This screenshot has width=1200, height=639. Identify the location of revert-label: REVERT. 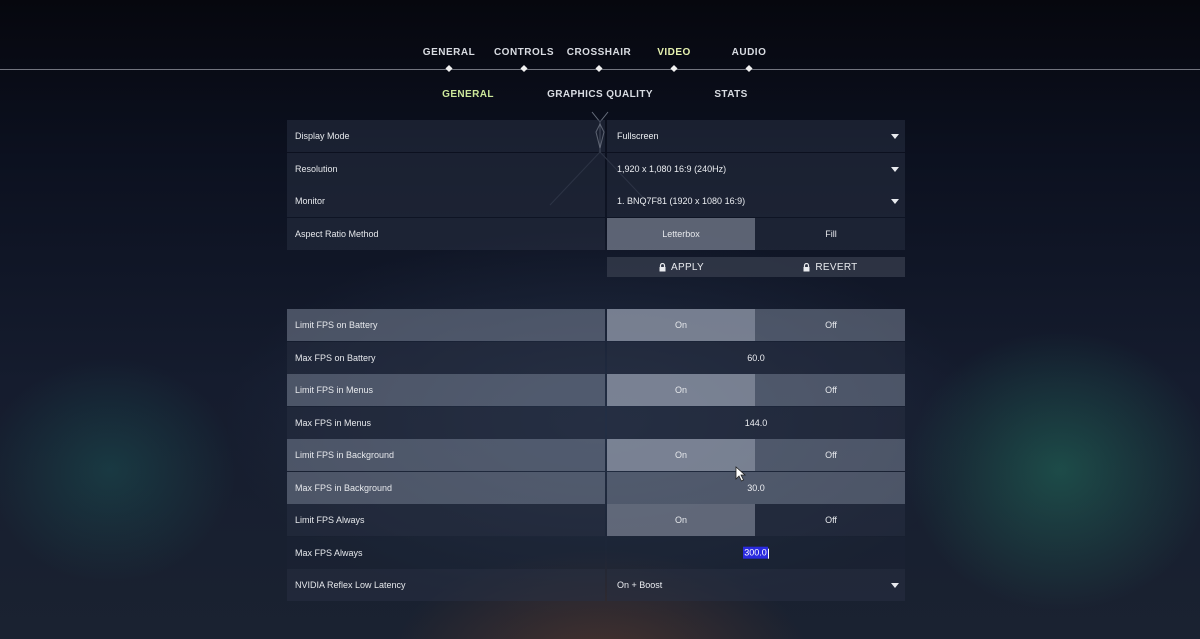
(836, 267).